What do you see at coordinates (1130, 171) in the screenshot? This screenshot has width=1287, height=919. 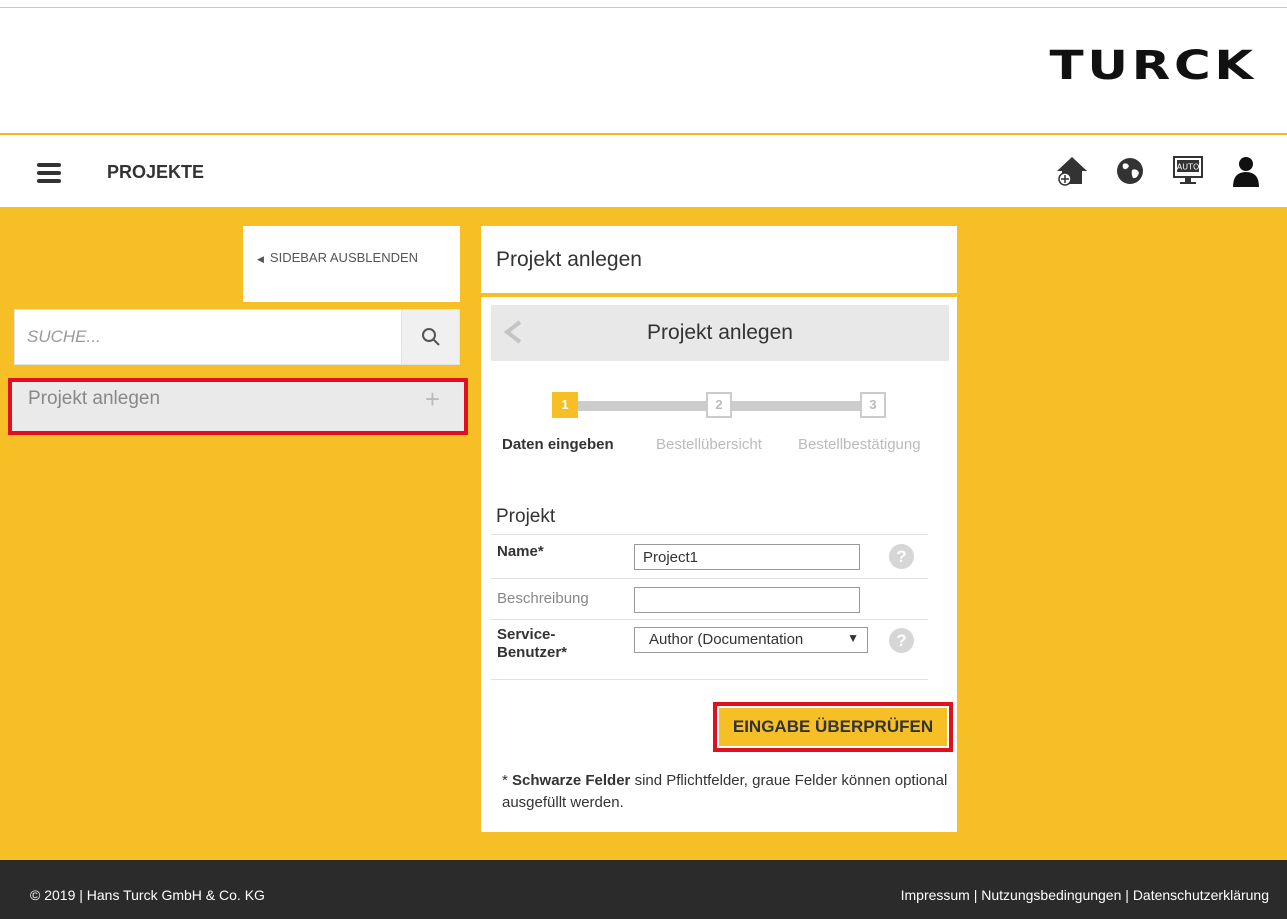 I see `globe-icon` at bounding box center [1130, 171].